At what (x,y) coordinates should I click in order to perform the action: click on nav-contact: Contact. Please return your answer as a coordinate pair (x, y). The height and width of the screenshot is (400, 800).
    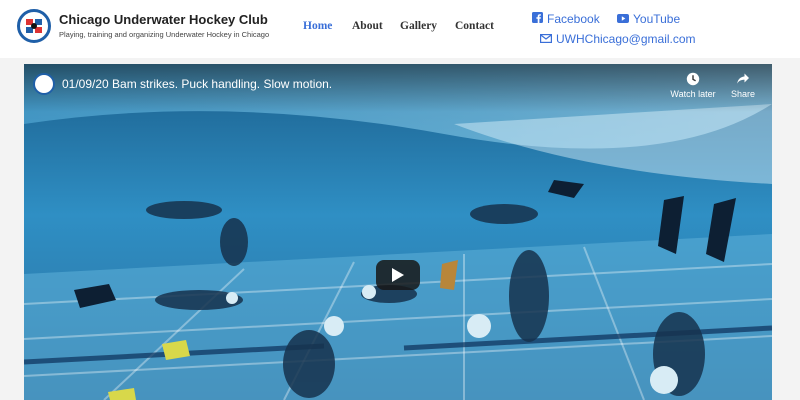
    Looking at the image, I should click on (474, 26).